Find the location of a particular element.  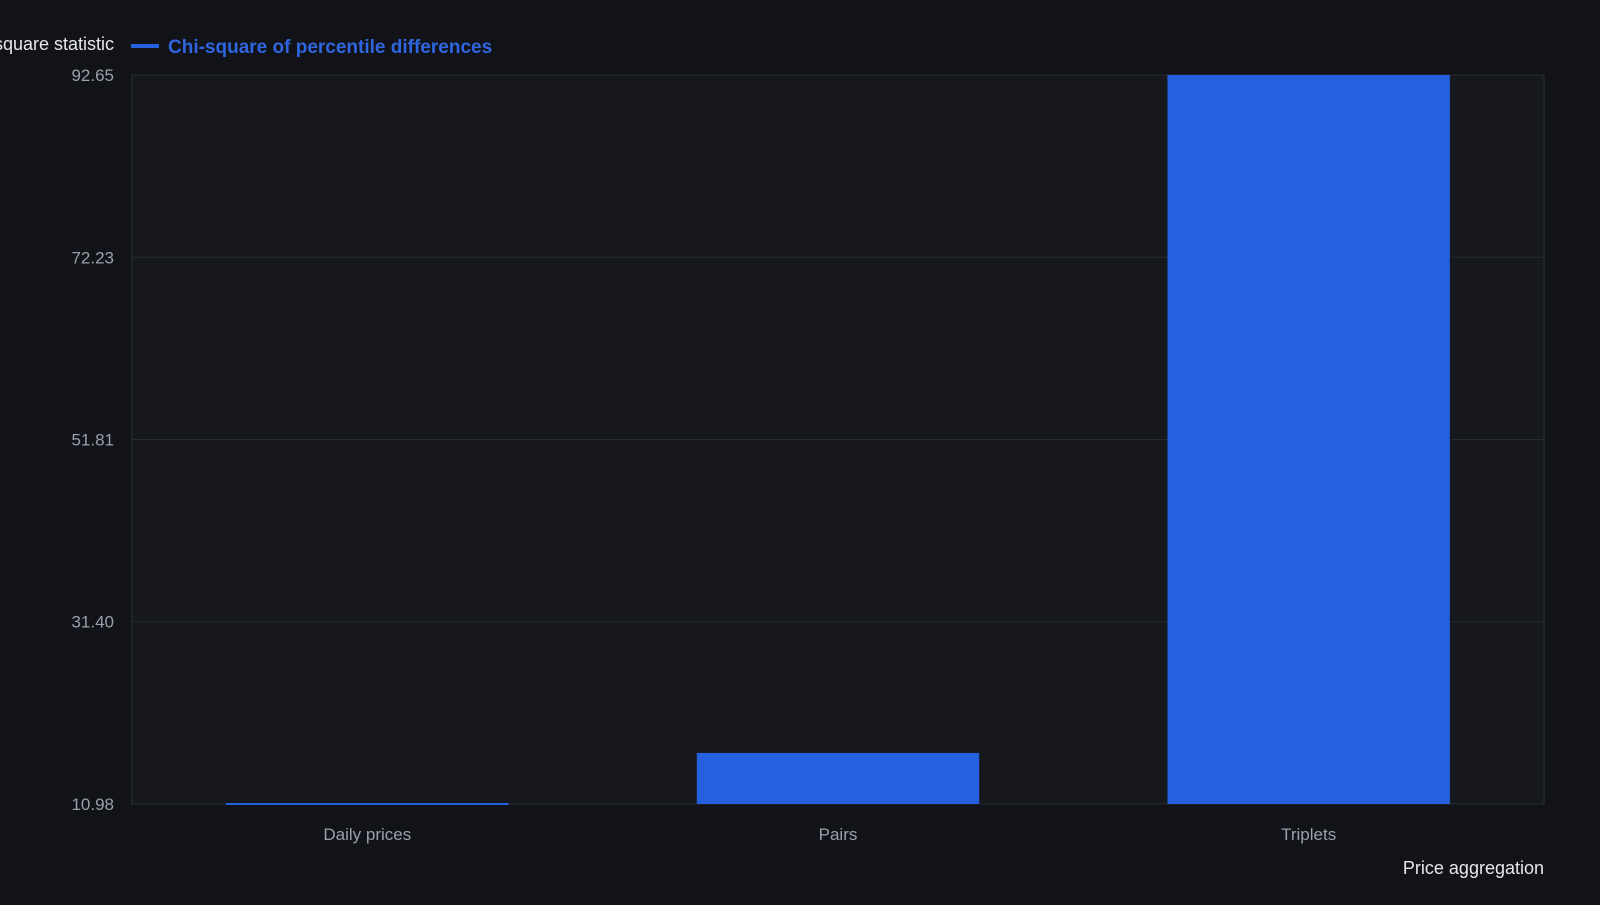

y-tick-label: 51.81 is located at coordinates (92, 440).